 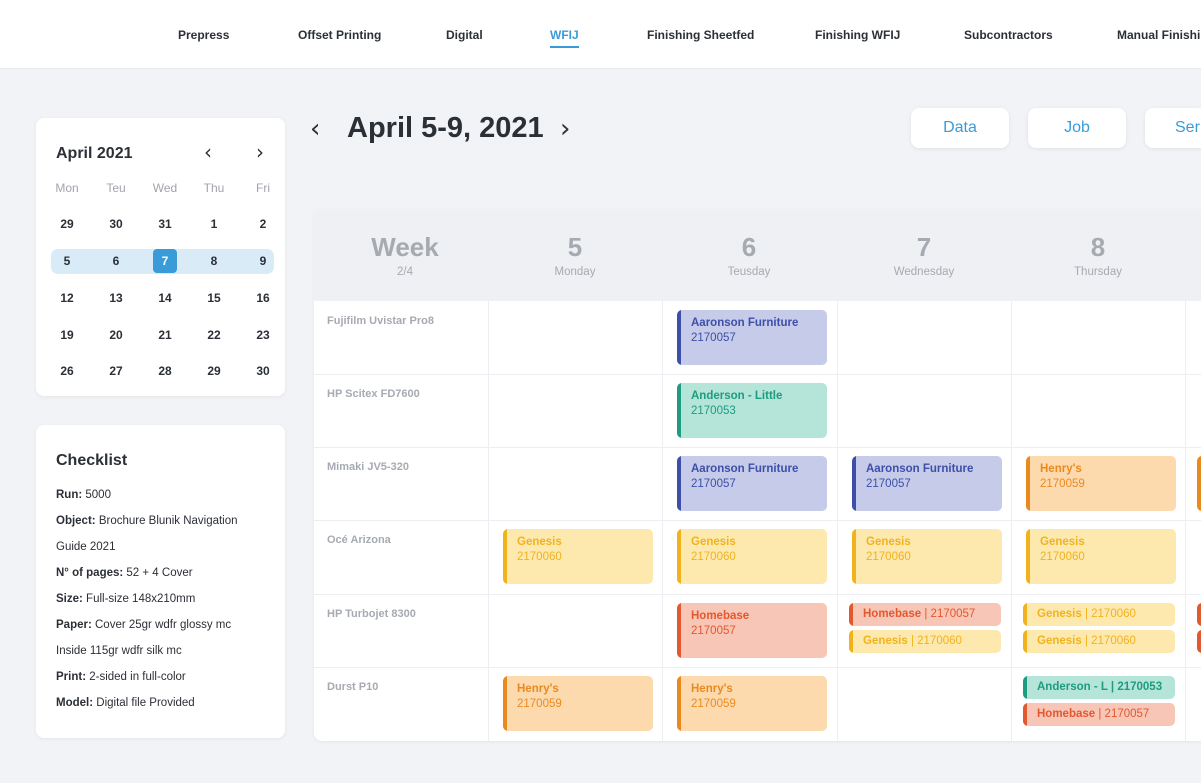 I want to click on calendar-day: 31, so click(x=165, y=224).